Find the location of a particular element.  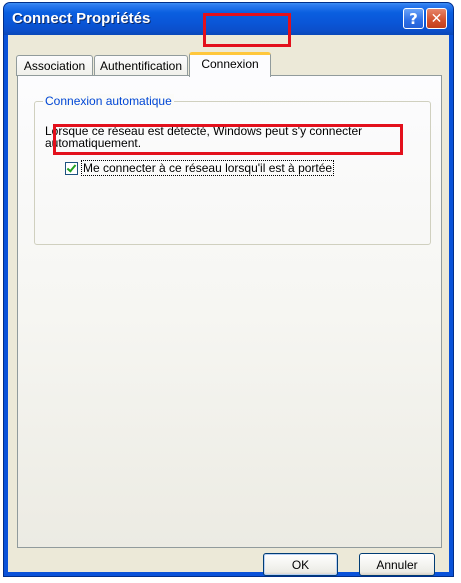

tab-connexion: Connexion is located at coordinates (230, 64).